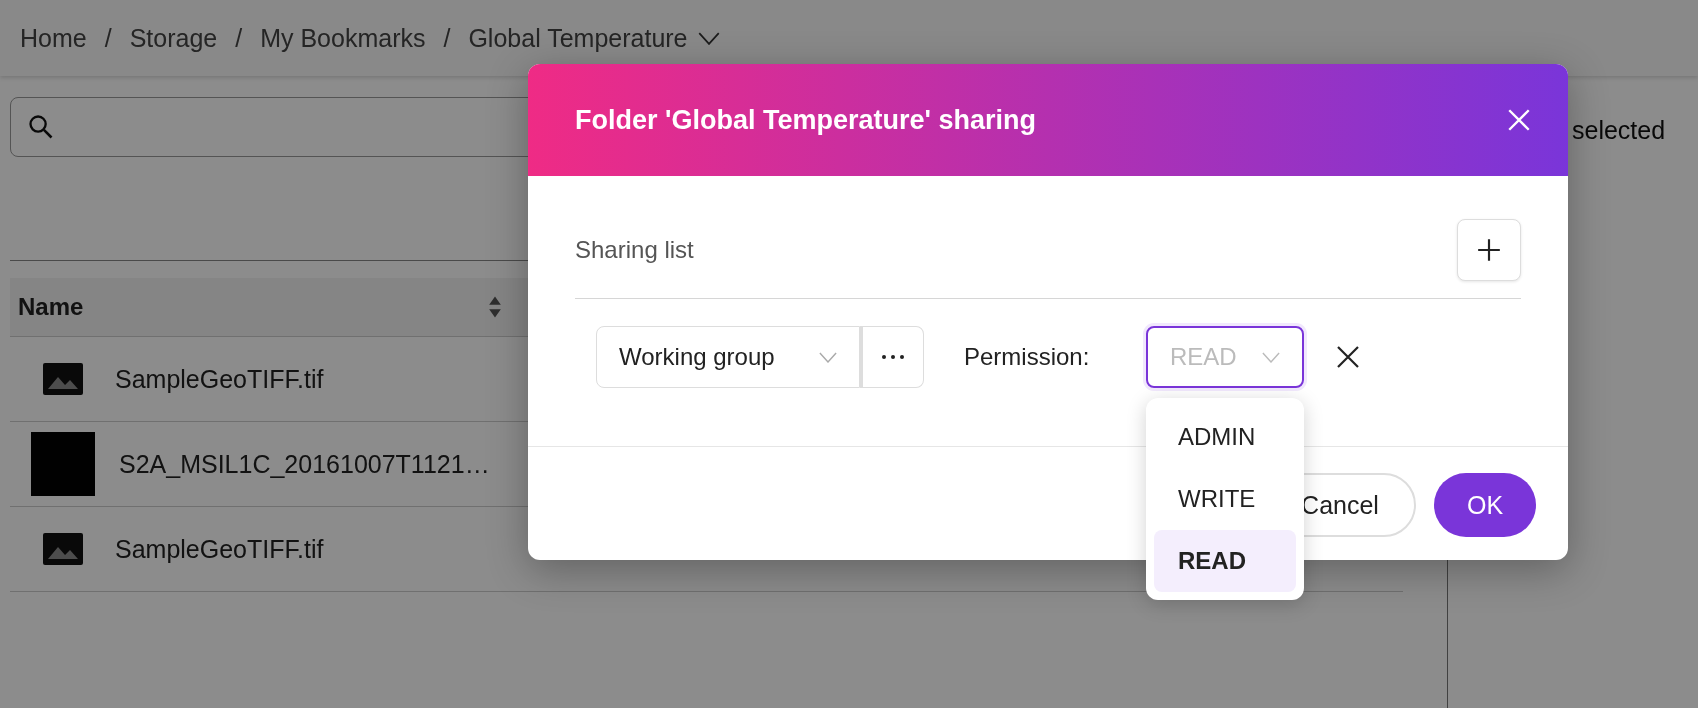 This screenshot has height=708, width=1698. I want to click on permission-option: READ, so click(1225, 561).